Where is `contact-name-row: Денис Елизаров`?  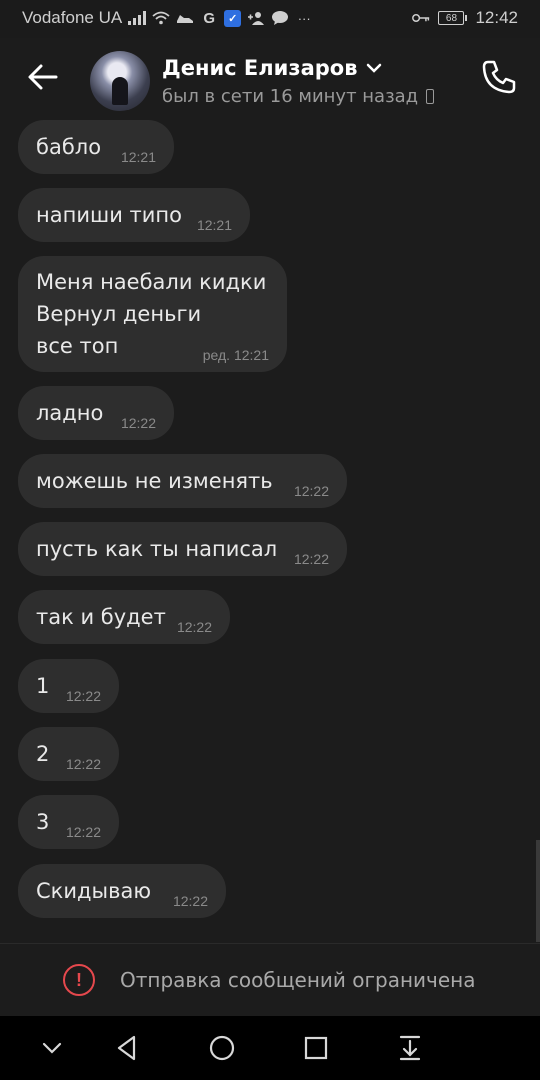 contact-name-row: Денис Елизаров is located at coordinates (272, 68).